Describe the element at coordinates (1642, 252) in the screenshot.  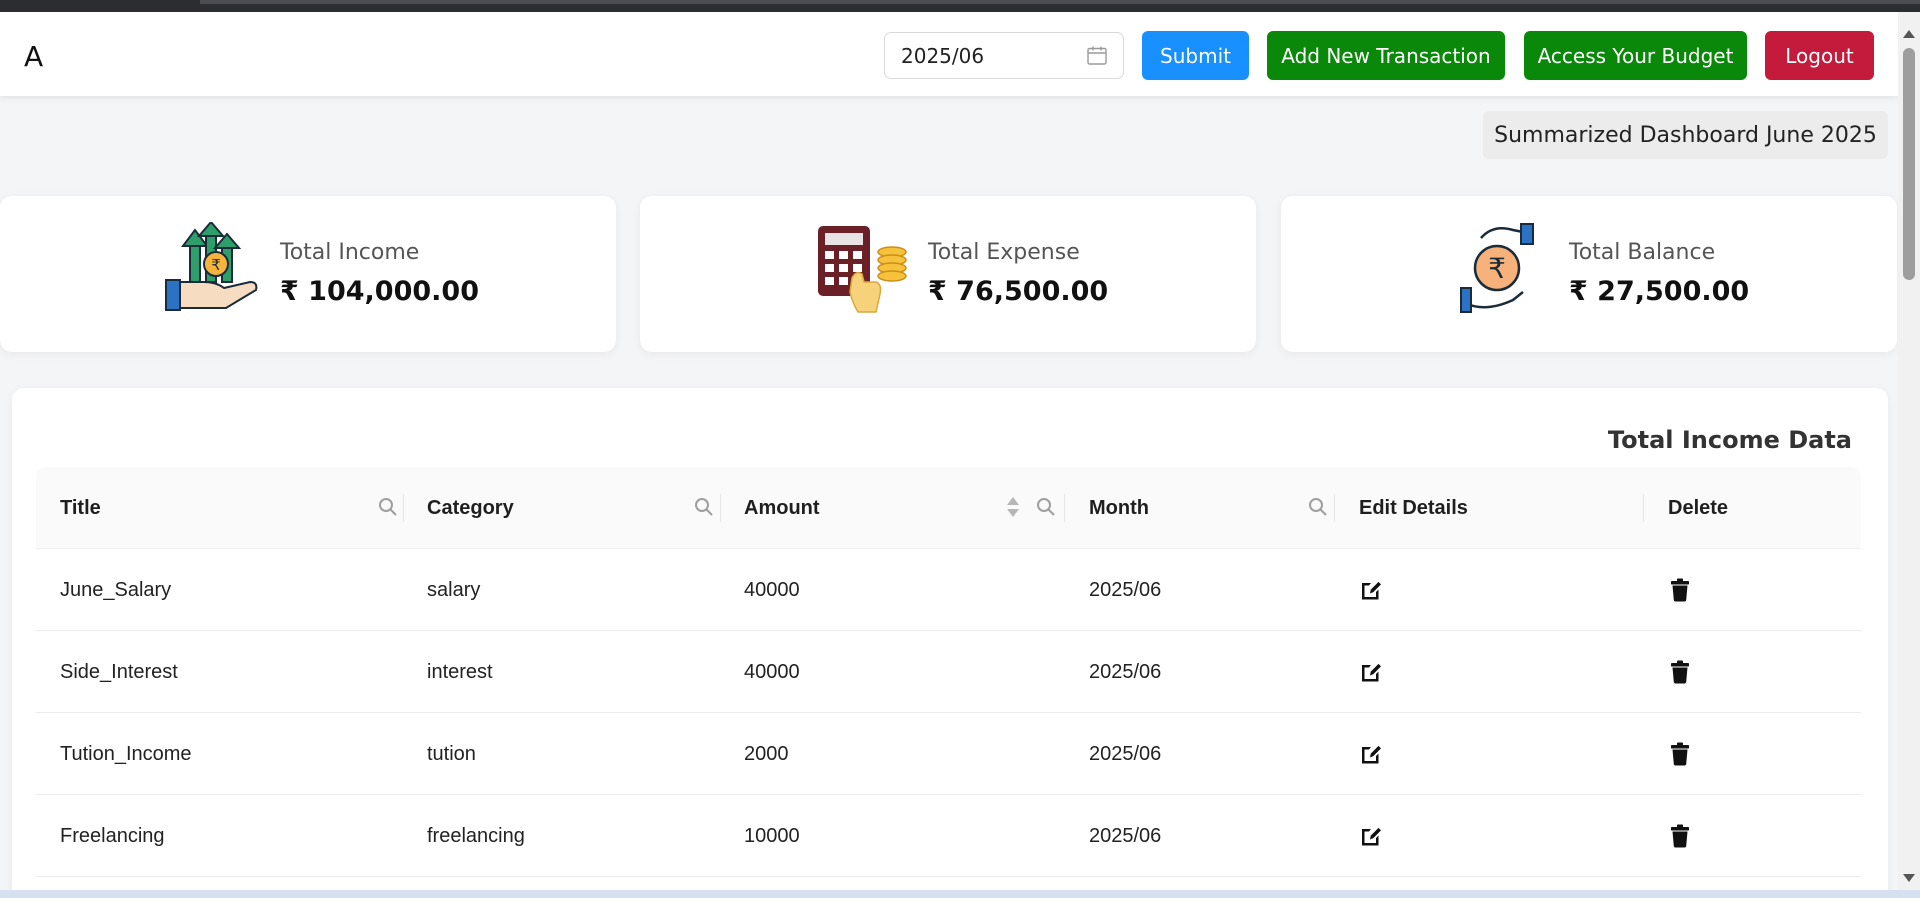
I see `total-balance-label: Total Balance` at that location.